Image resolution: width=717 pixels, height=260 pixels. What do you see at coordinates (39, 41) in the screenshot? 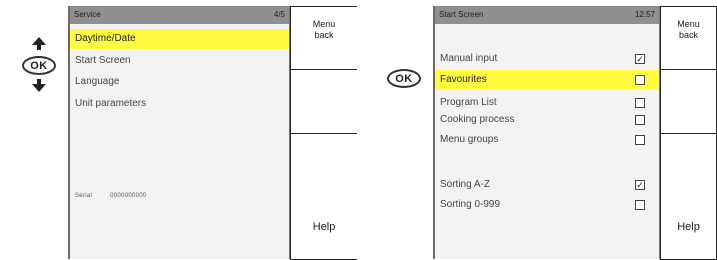
I see `arrow-up-icon` at bounding box center [39, 41].